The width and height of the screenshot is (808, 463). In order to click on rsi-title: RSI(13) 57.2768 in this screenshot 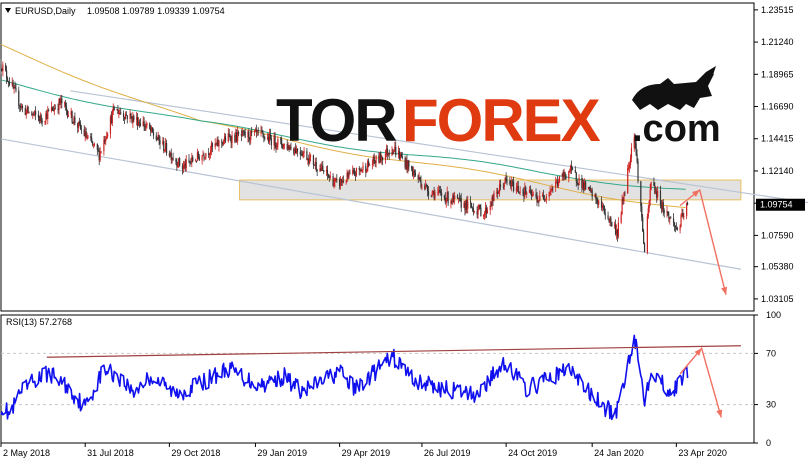, I will do `click(39, 322)`.